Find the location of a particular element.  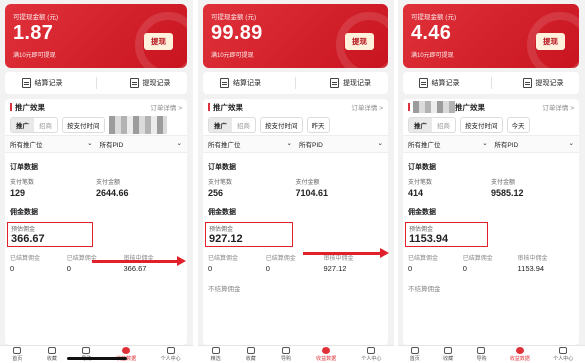

balance-banner: 可提现金额 (元) 4.46 满10元即可提现 提现 is located at coordinates (491, 36).